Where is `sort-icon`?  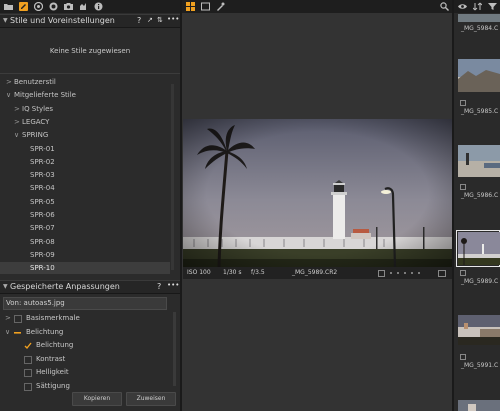 sort-icon is located at coordinates (477, 6).